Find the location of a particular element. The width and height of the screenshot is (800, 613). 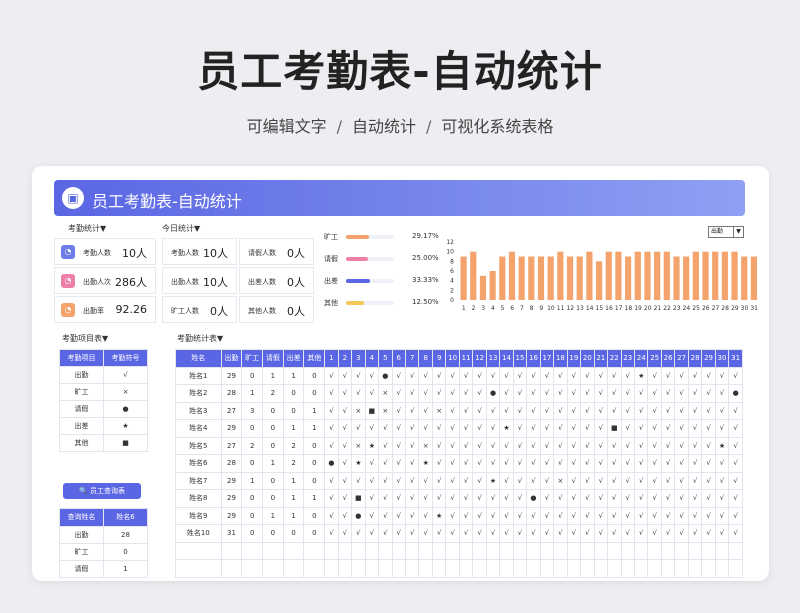

table-cell: 27 is located at coordinates (231, 410).